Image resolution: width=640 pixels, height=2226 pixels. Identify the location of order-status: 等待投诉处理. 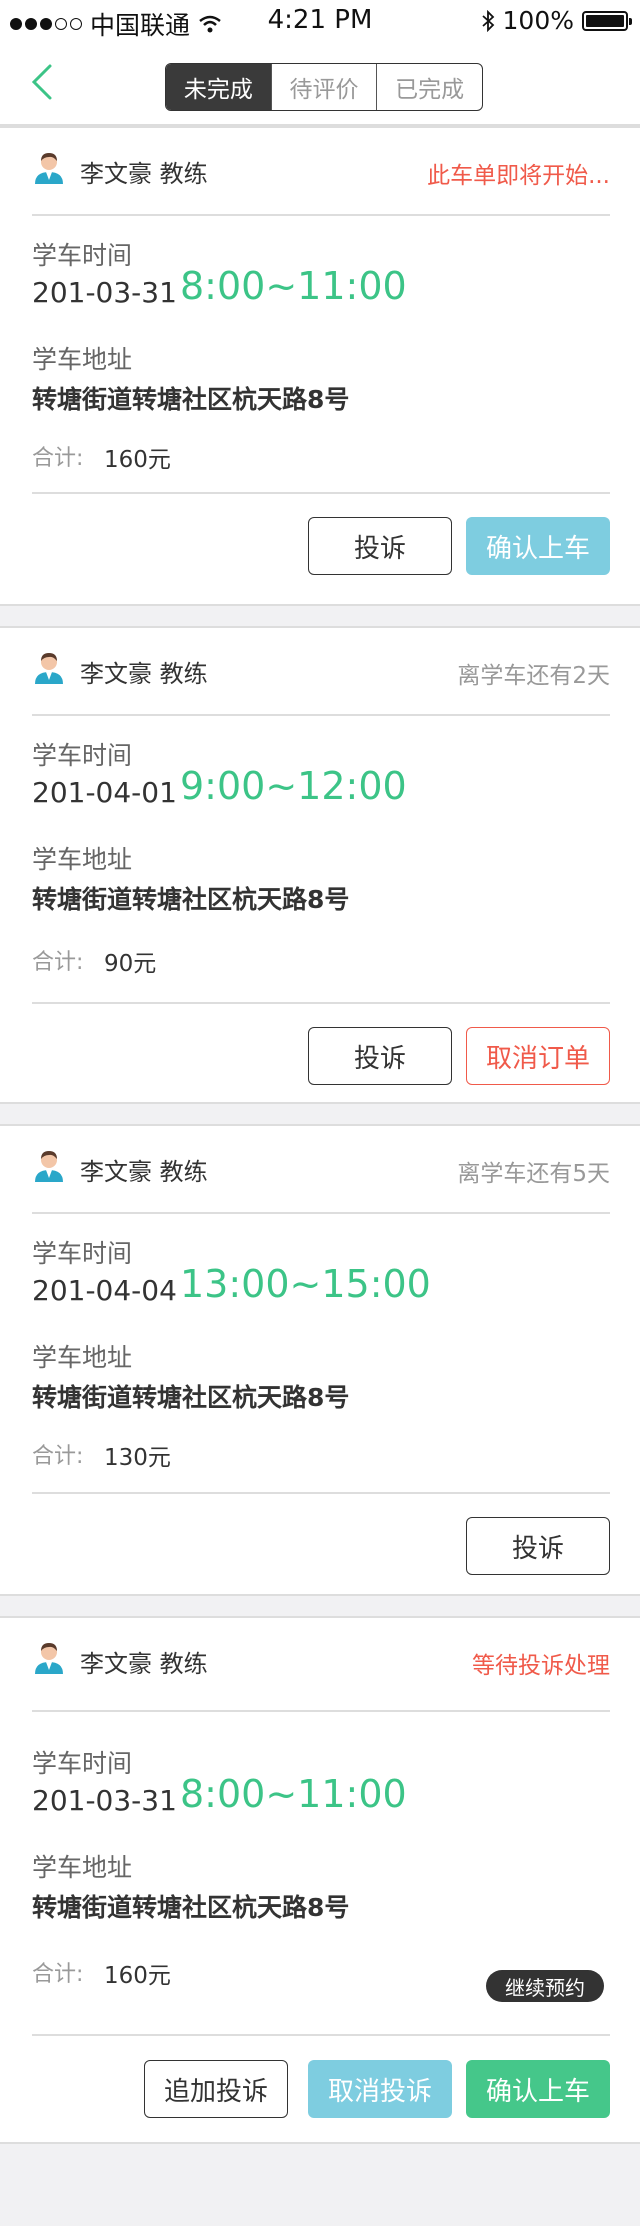
(541, 1666).